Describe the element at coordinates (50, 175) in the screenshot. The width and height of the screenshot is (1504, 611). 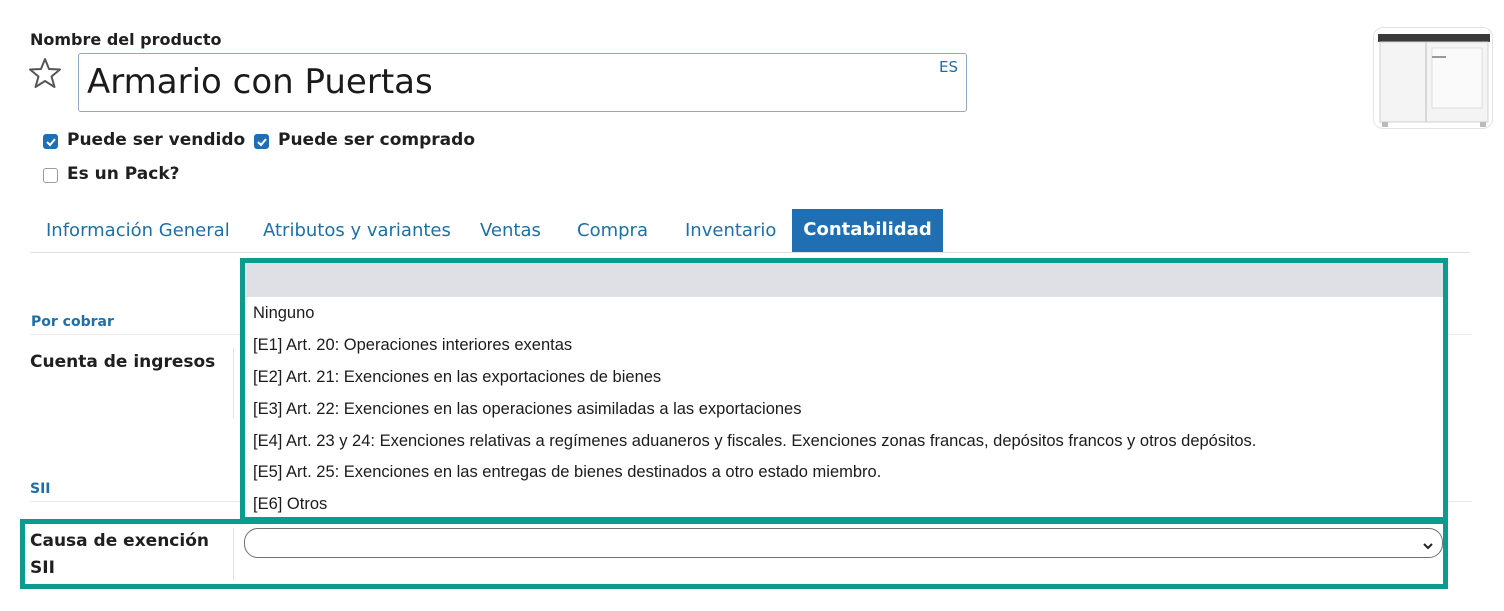
I see `is-pack-checkbox` at that location.